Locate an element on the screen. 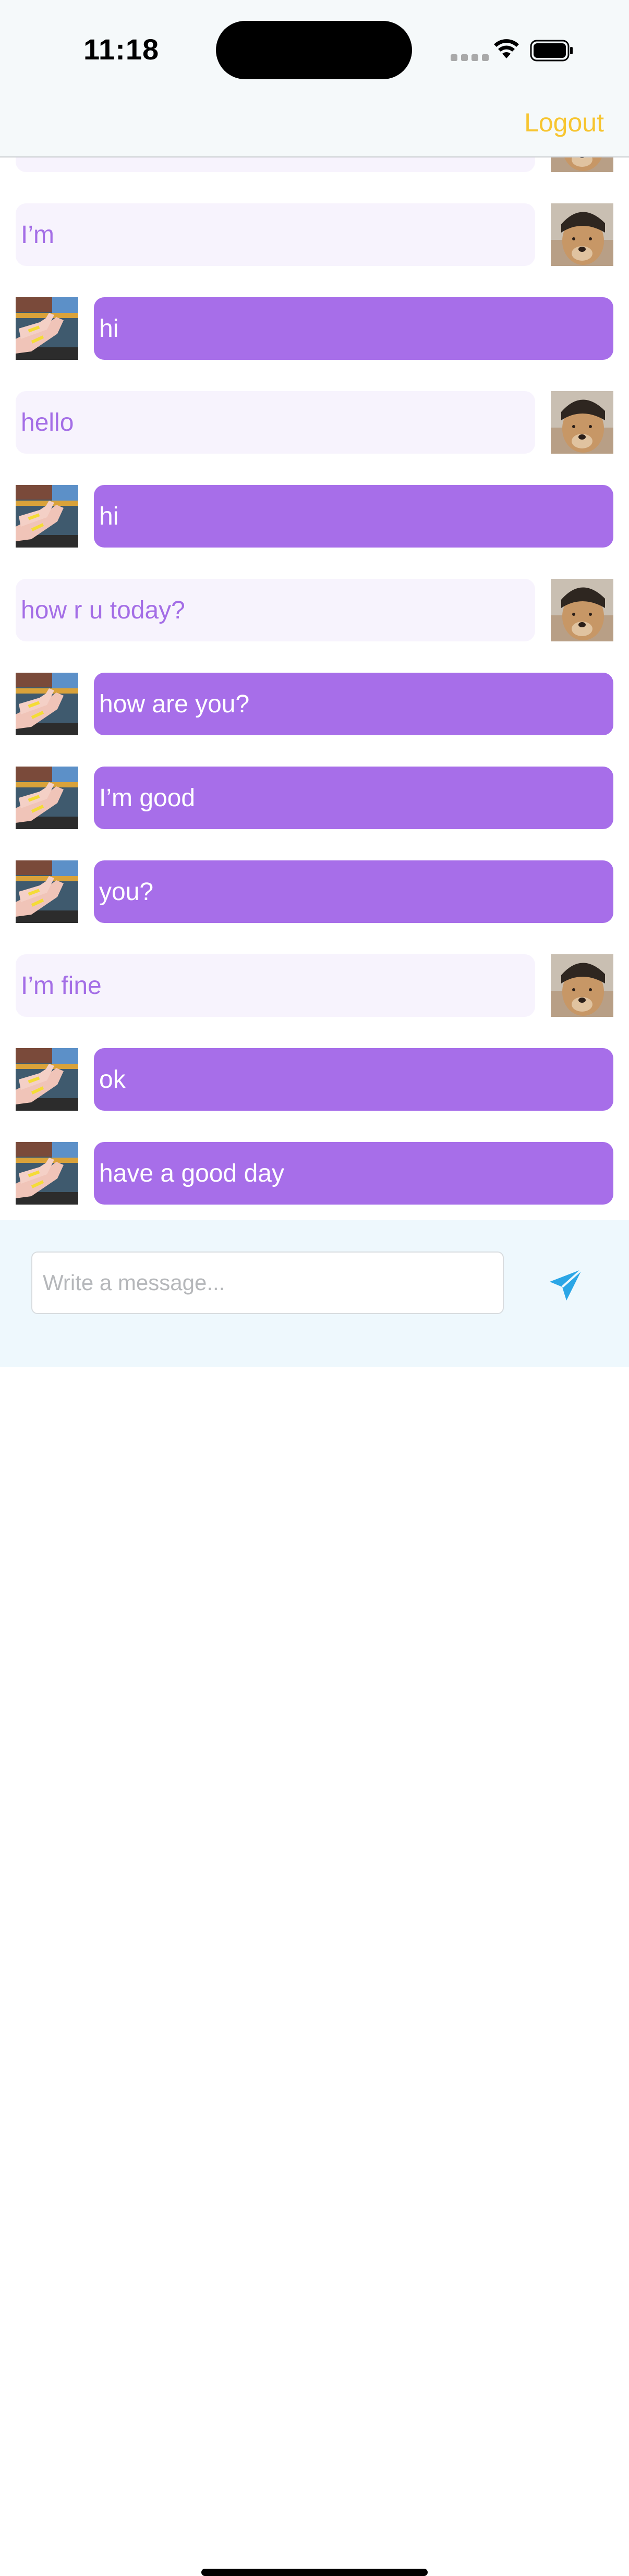  sent-message: have a good day is located at coordinates (314, 1173).